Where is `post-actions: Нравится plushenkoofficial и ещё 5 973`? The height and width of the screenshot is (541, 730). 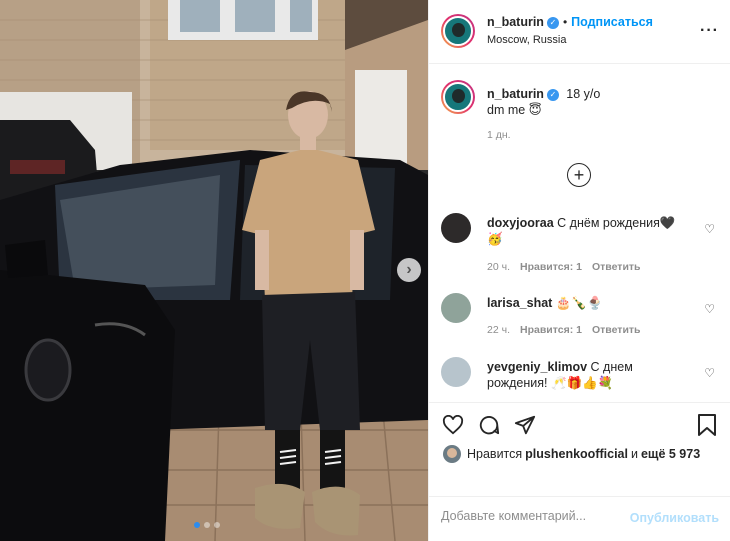
post-actions: Нравится plushenkoofficial и ещё 5 973 is located at coordinates (579, 452).